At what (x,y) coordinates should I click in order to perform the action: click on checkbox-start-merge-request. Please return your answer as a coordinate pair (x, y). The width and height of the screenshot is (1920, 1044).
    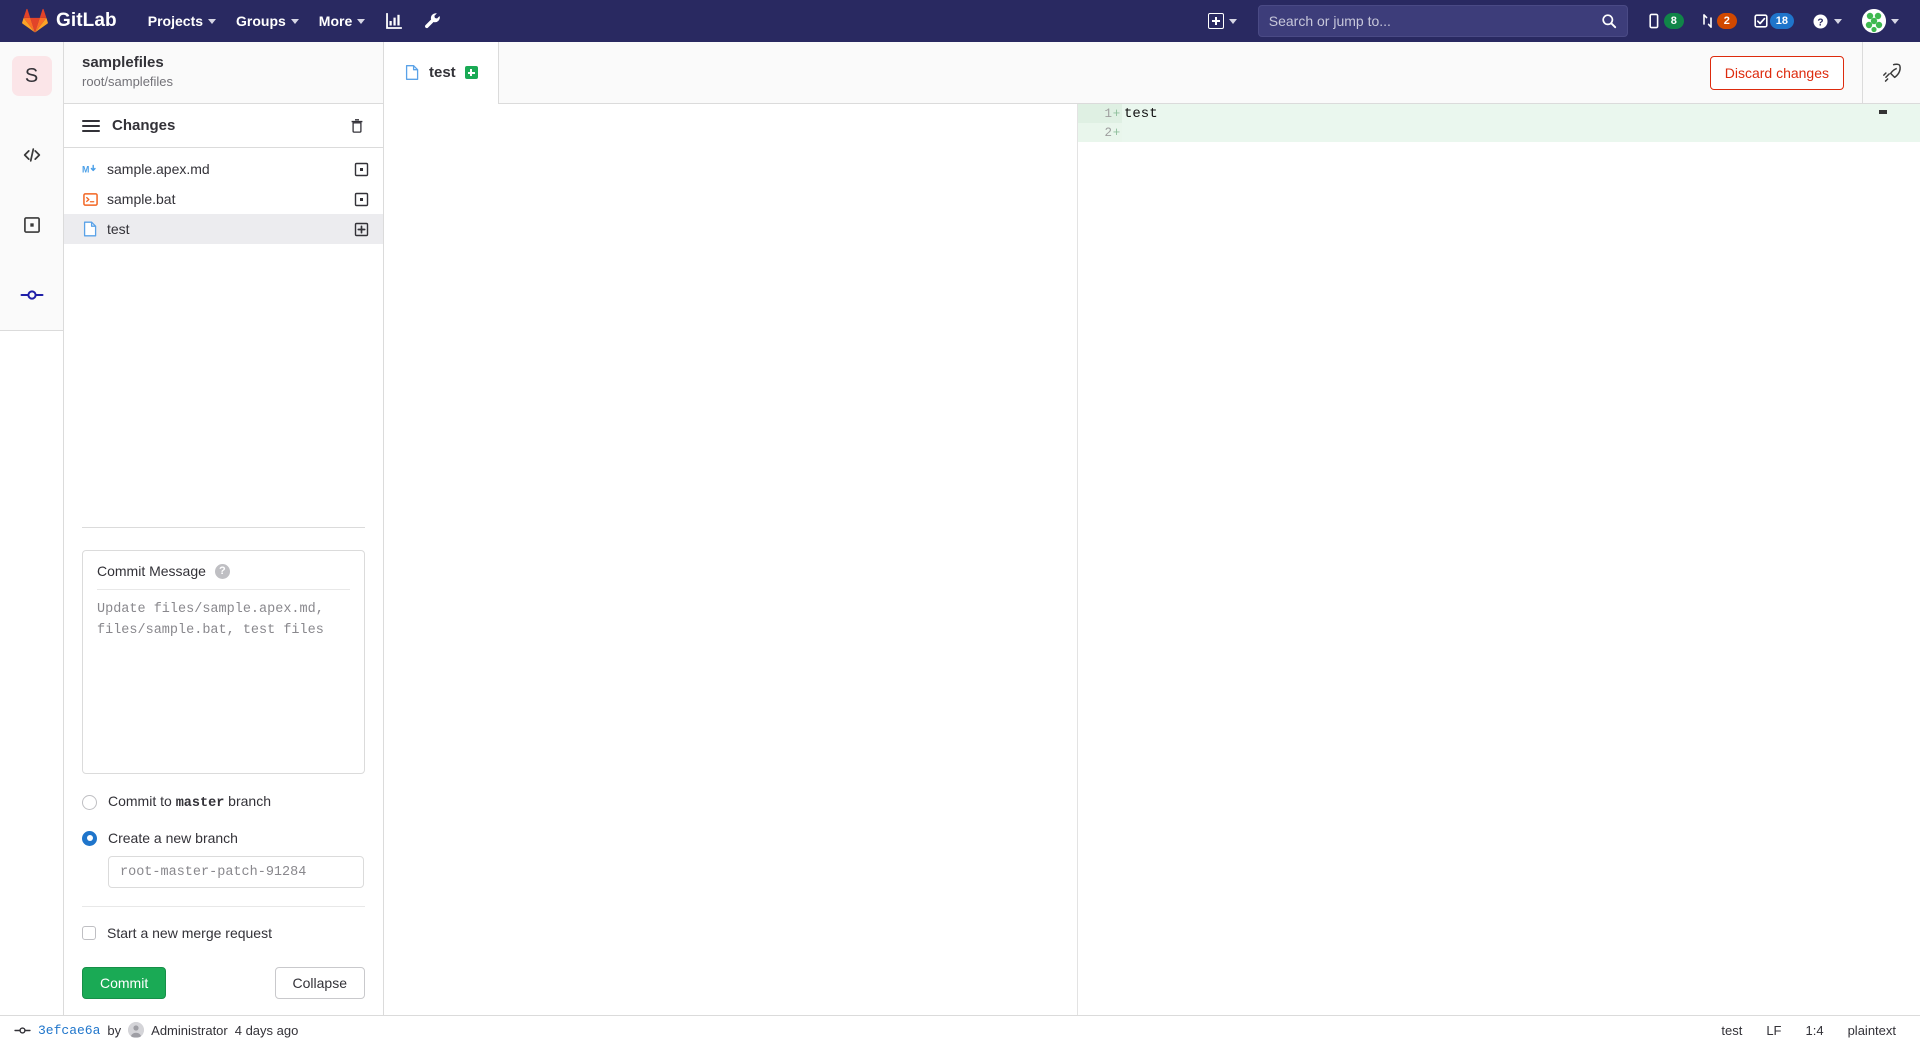
    Looking at the image, I should click on (89, 933).